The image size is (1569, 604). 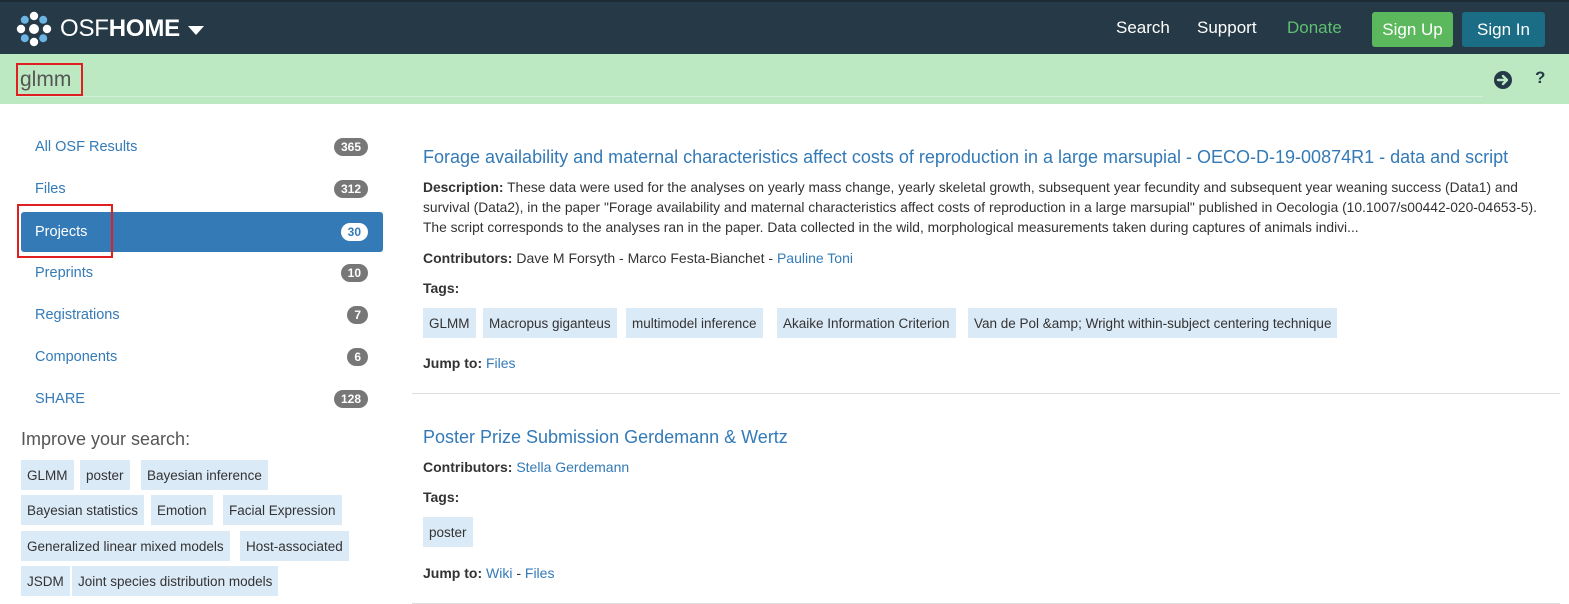 What do you see at coordinates (202, 315) in the screenshot?
I see `sidebar-item-registrations: Registrations 7` at bounding box center [202, 315].